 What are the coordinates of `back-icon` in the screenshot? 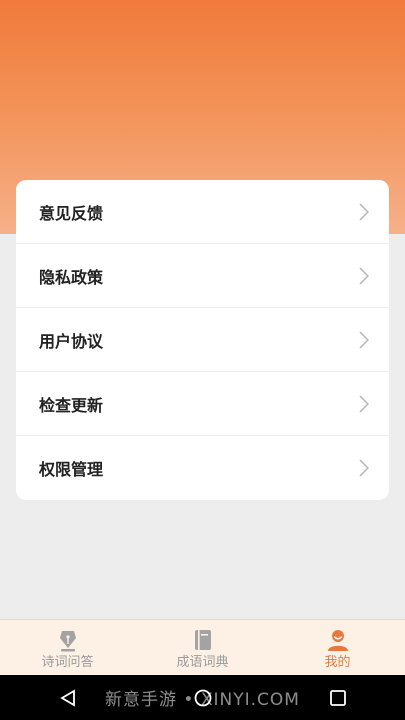 It's located at (68, 698).